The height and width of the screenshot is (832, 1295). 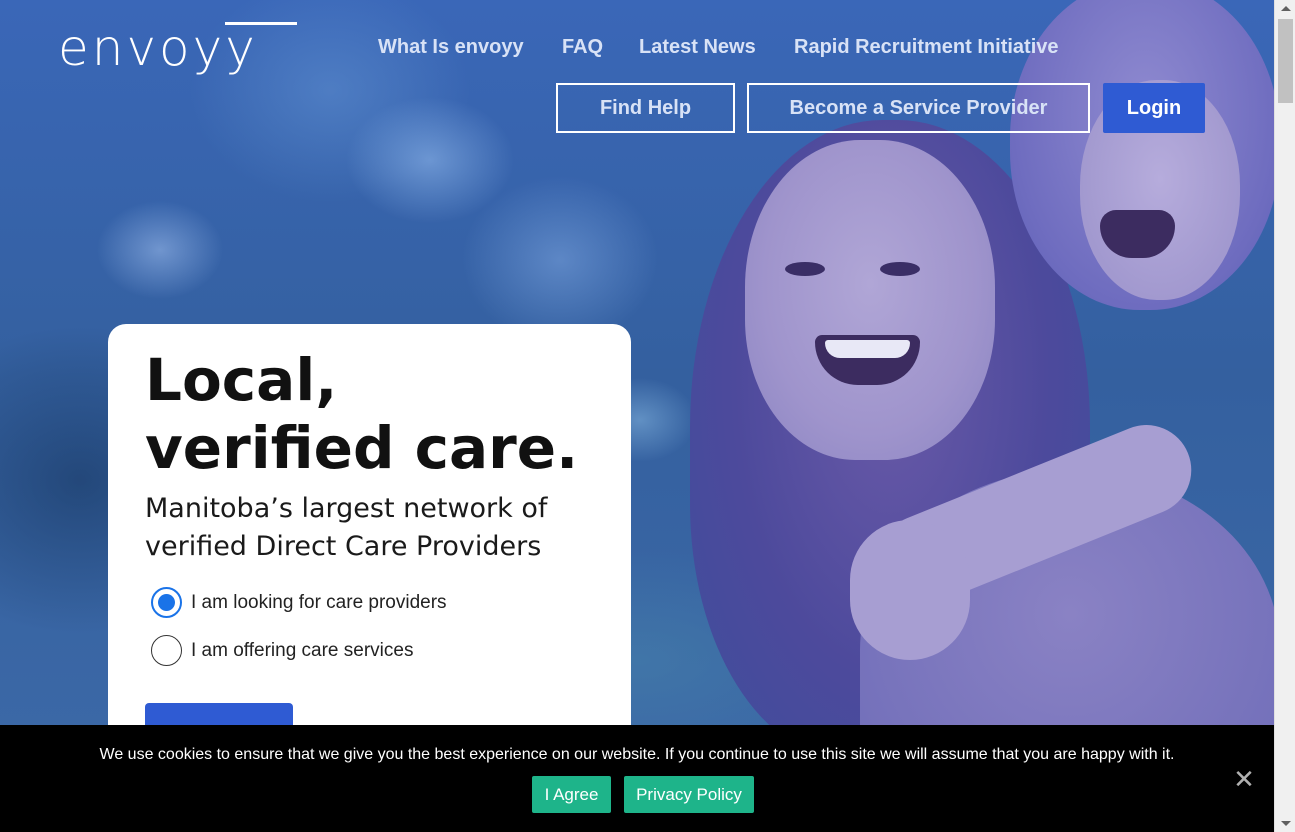 I want to click on become-provider-button: Become a Service Provider, so click(x=918, y=108).